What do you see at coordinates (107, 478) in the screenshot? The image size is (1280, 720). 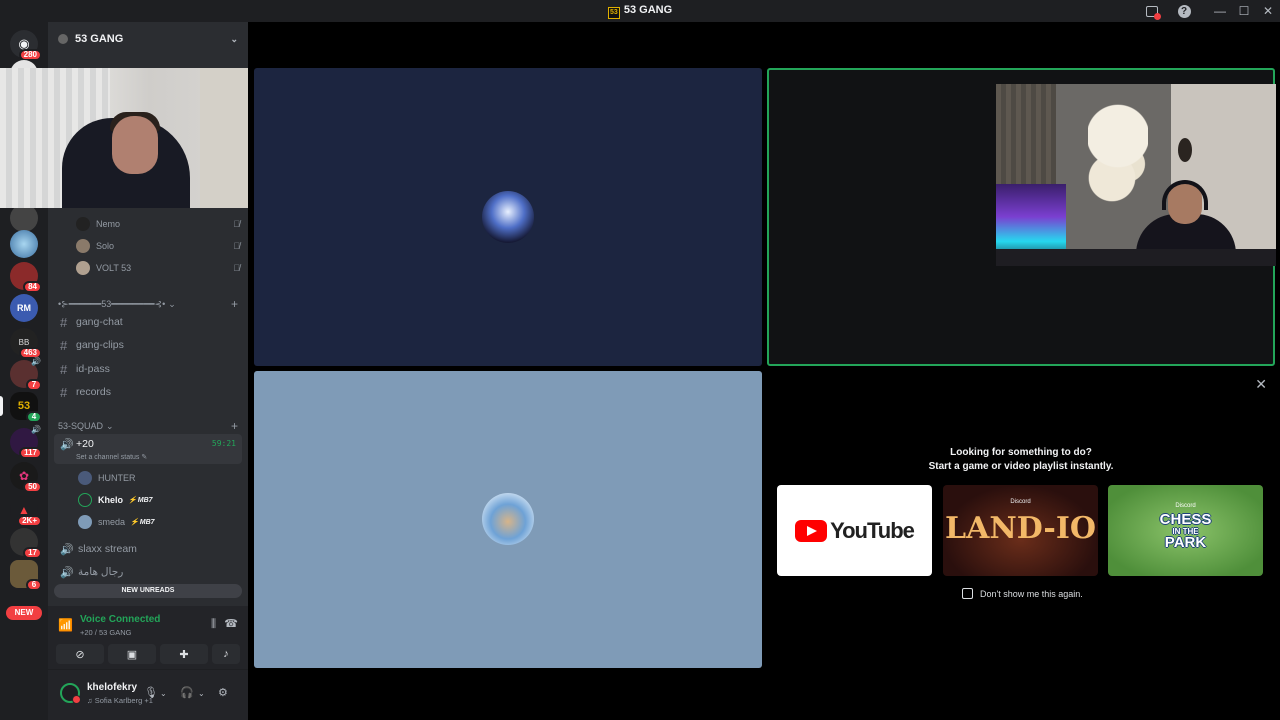 I see `voice-member: HUNTER` at bounding box center [107, 478].